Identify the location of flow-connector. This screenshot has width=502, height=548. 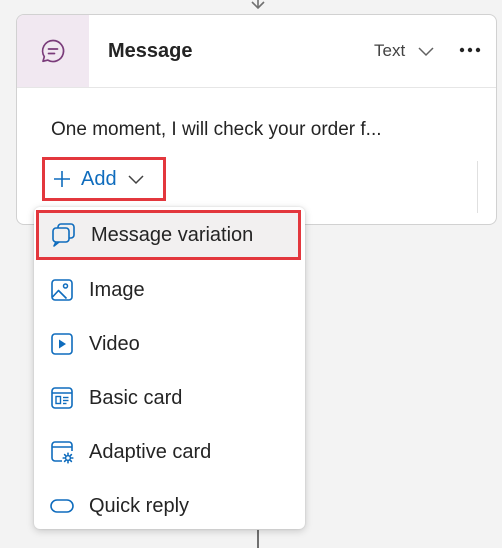
(258, 539).